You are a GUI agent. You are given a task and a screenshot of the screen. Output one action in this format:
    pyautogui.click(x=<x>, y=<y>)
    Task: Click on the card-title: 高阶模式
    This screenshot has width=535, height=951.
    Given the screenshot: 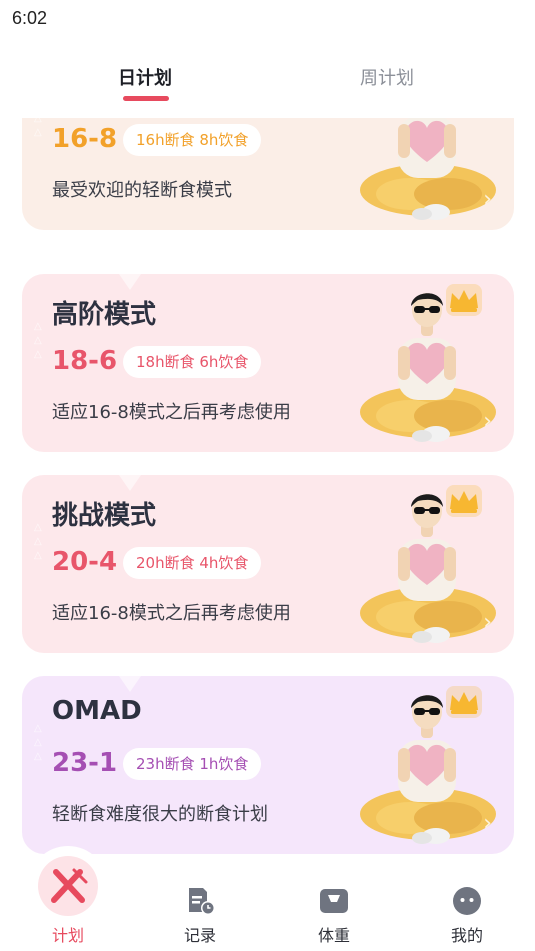 What is the action you would take?
    pyautogui.click(x=104, y=315)
    